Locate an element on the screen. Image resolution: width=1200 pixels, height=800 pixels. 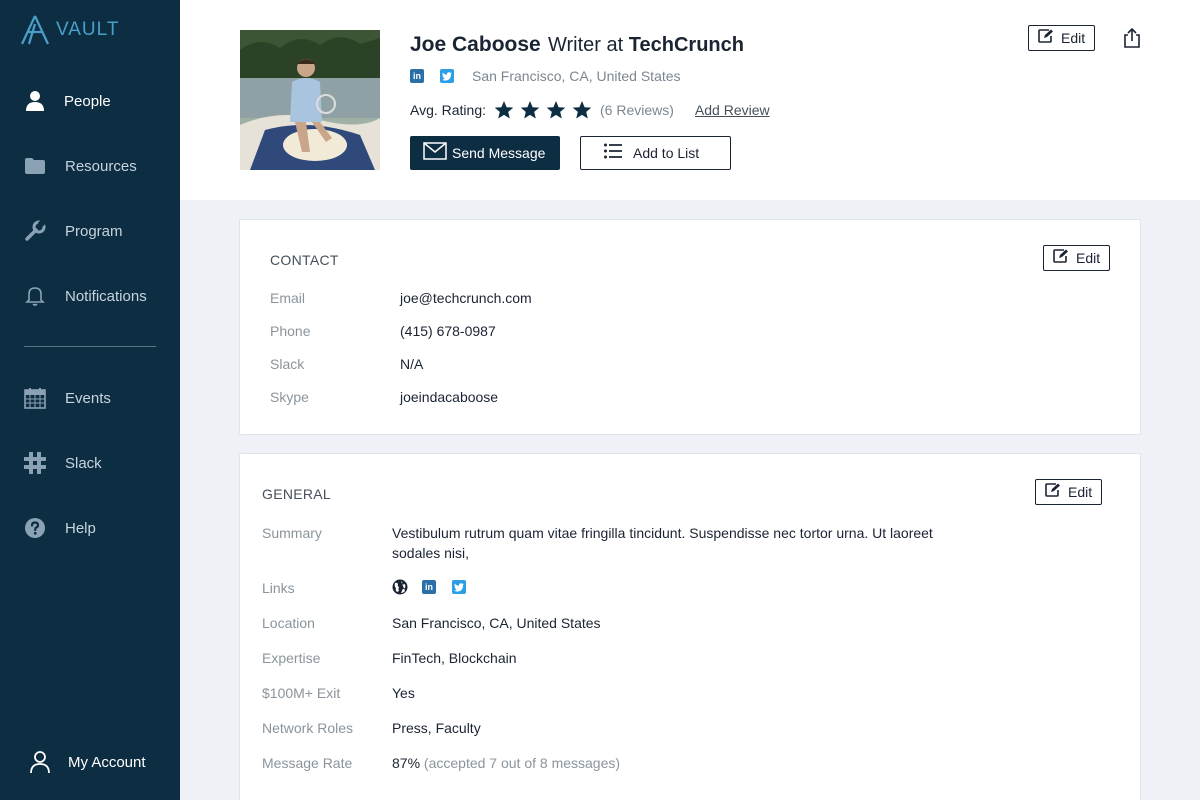
sidebar-item-slack: Slack is located at coordinates (90, 463).